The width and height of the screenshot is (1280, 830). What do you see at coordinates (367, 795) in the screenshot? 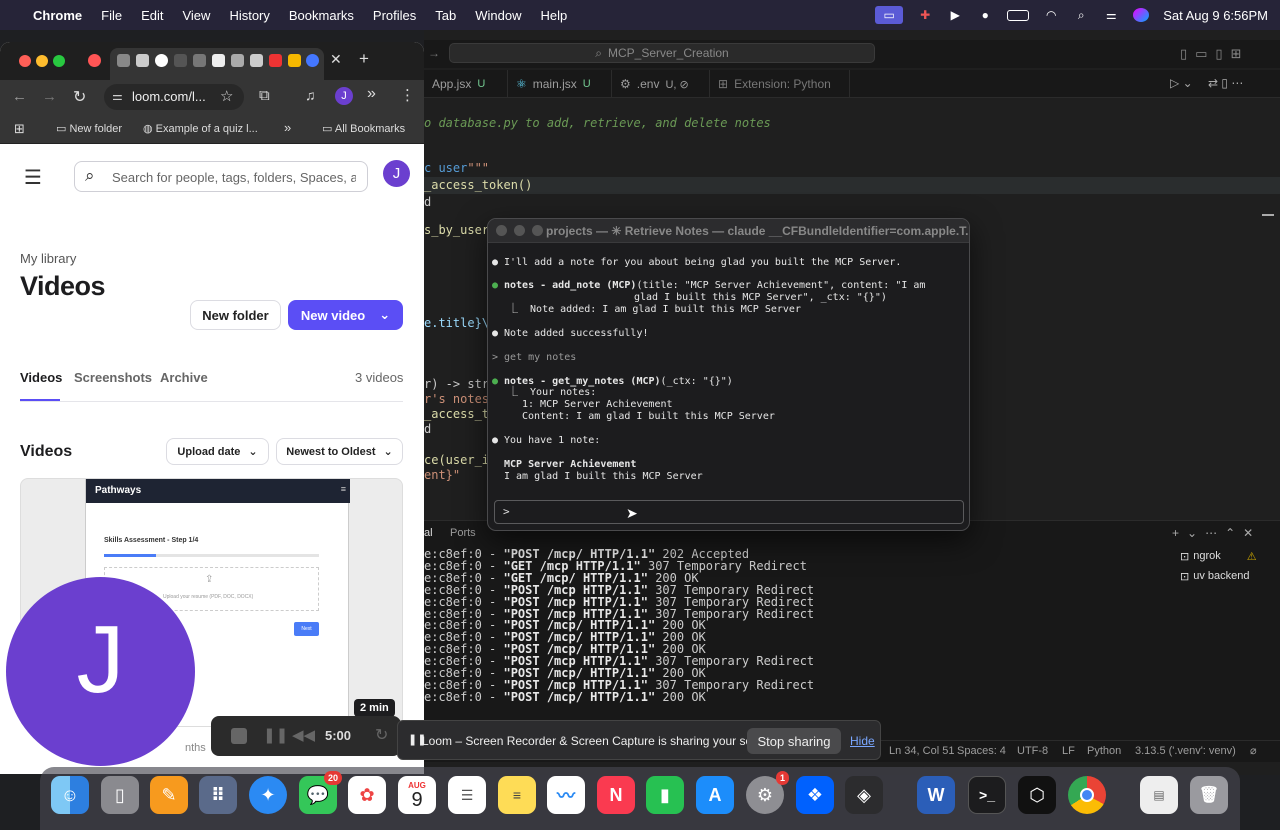
I see `photos-icon: ✿` at bounding box center [367, 795].